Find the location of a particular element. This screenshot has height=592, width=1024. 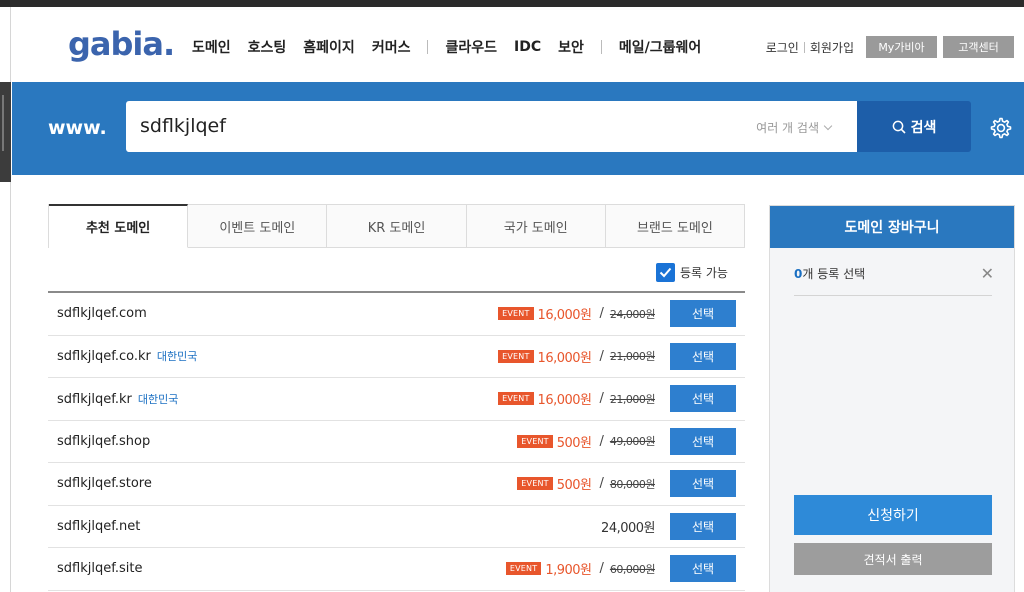

nav-commerce: 커머스 is located at coordinates (391, 47).